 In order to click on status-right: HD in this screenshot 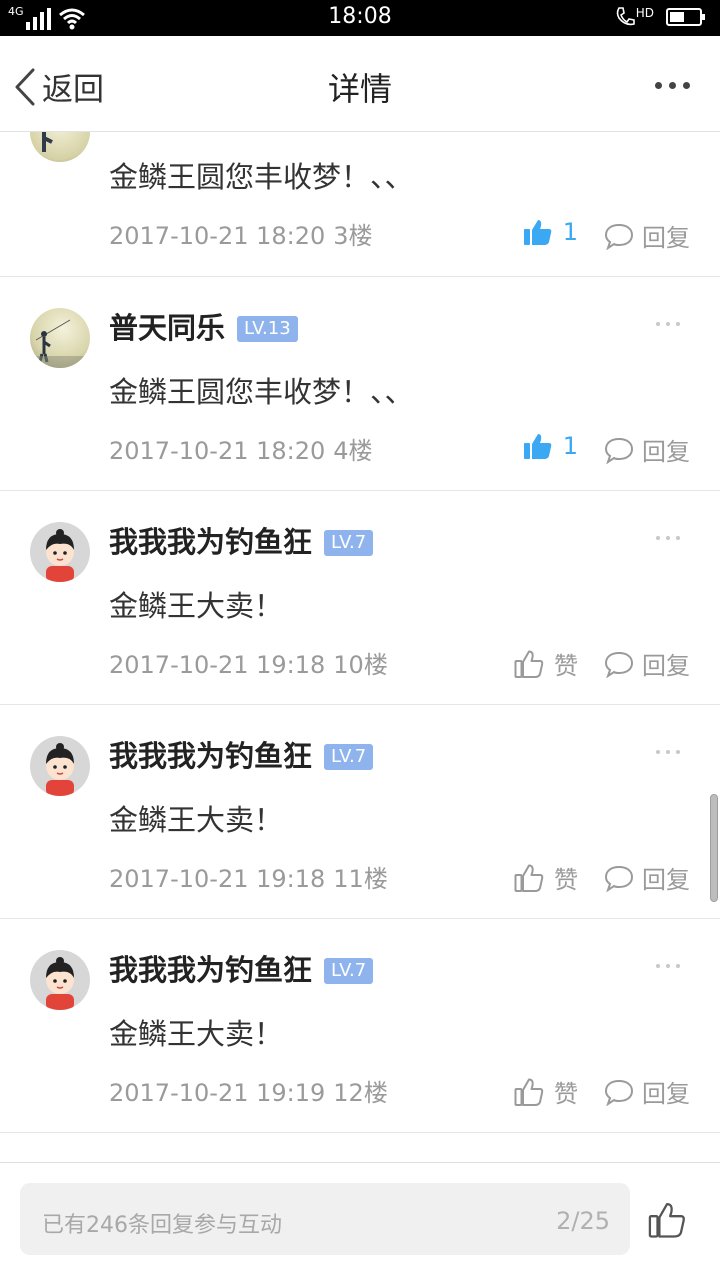, I will do `click(660, 17)`.